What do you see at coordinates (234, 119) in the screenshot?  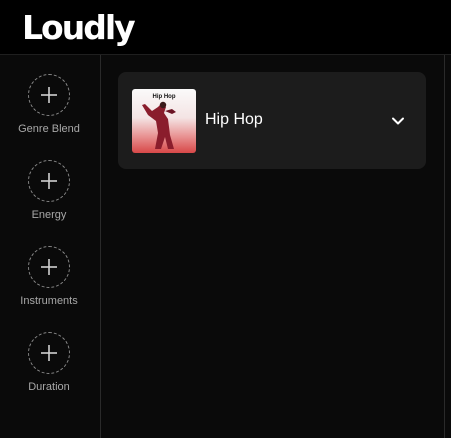 I see `genre-name: Hip Hop` at bounding box center [234, 119].